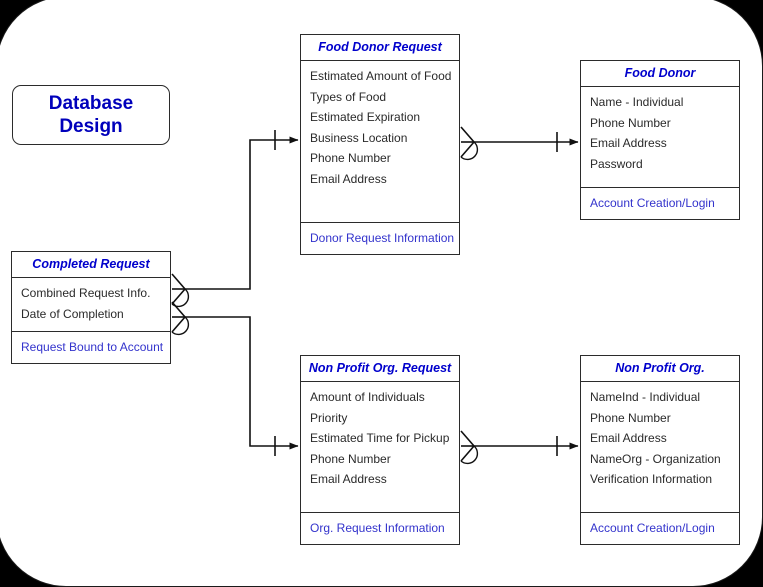  Describe the element at coordinates (660, 369) in the screenshot. I see `entity-header-non-profit-org: Non Profit Org.` at that location.